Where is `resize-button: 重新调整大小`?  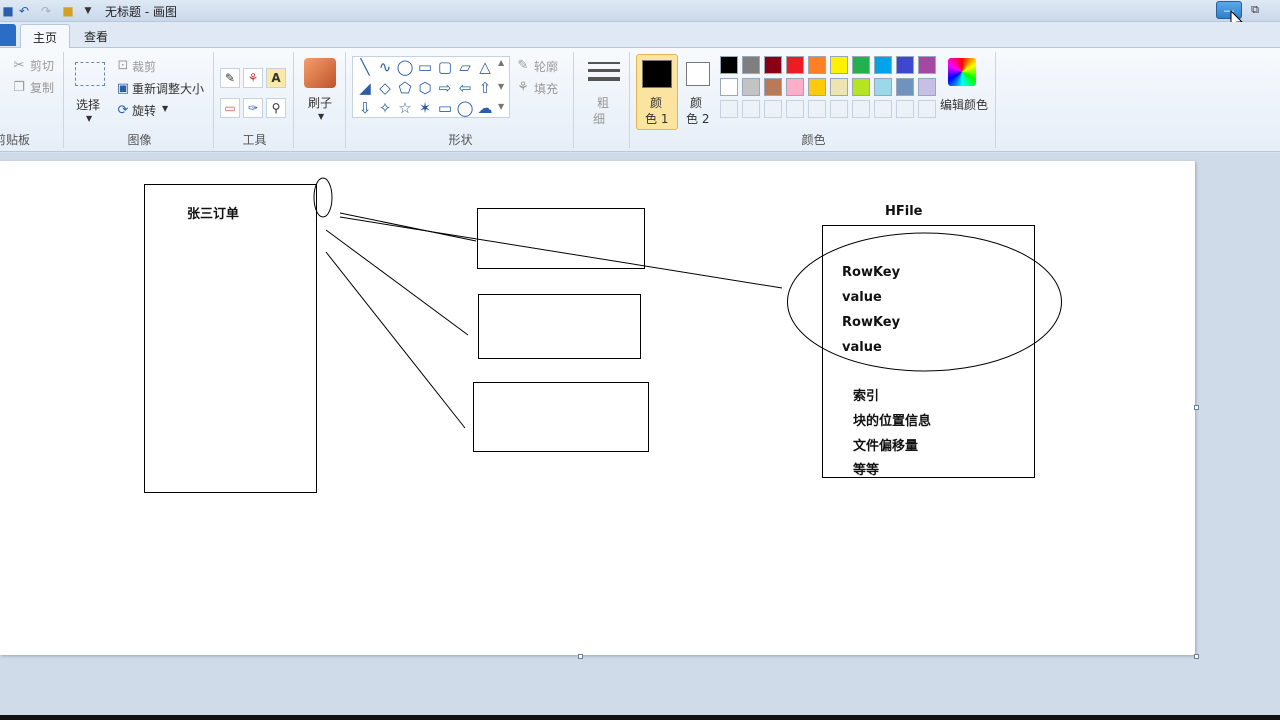
resize-button: 重新调整大小 is located at coordinates (168, 88).